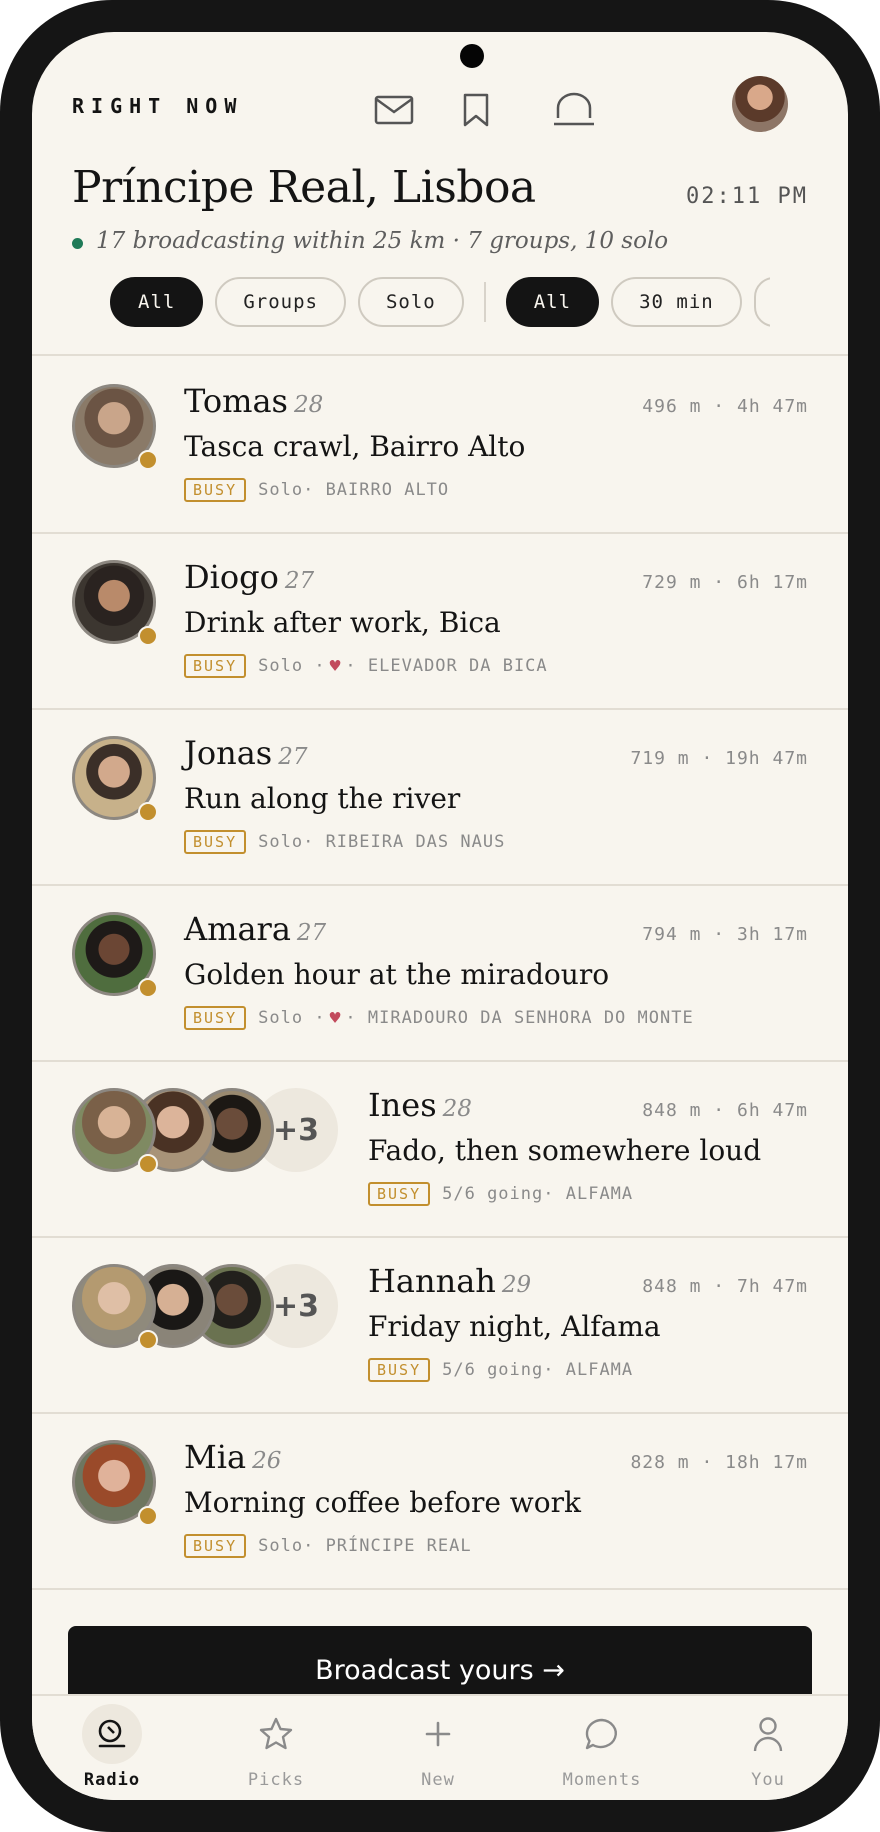 The image size is (880, 1832). I want to click on tag-row: BUSY Solo · RIBEIRA DAS NAUS, so click(344, 842).